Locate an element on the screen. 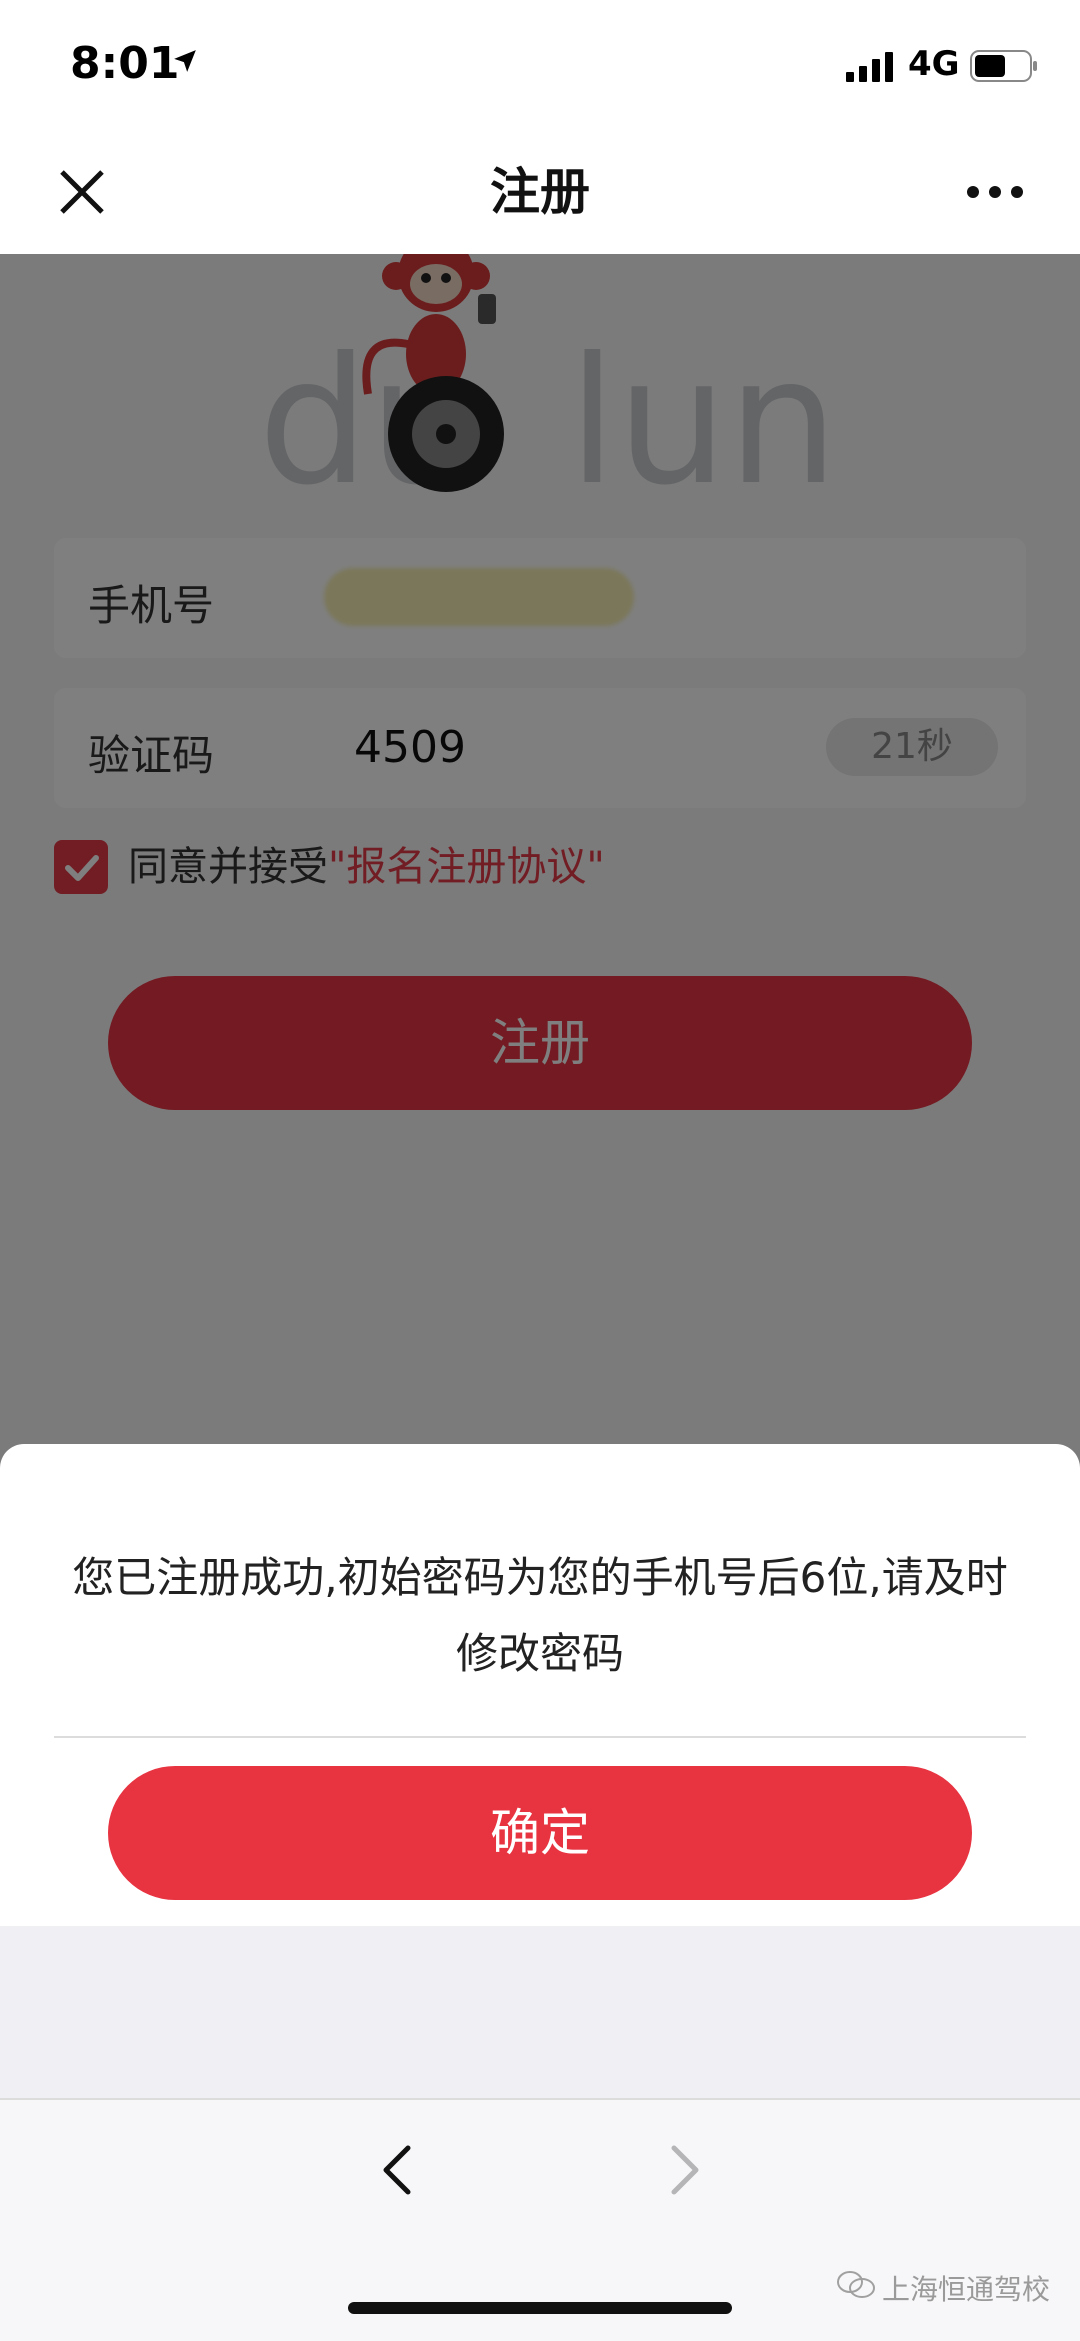  location-arrow-icon is located at coordinates (185, 61).